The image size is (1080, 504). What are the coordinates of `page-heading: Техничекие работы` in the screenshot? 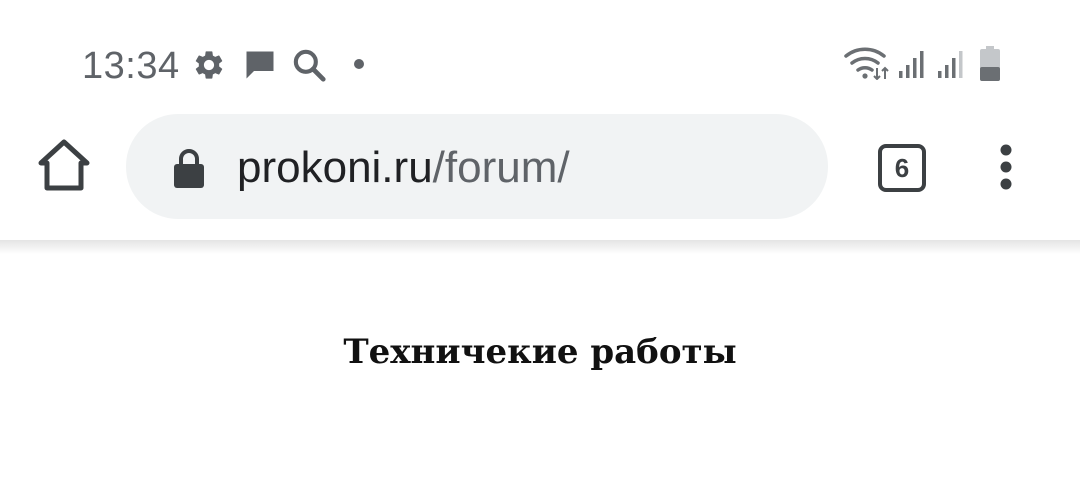 It's located at (540, 352).